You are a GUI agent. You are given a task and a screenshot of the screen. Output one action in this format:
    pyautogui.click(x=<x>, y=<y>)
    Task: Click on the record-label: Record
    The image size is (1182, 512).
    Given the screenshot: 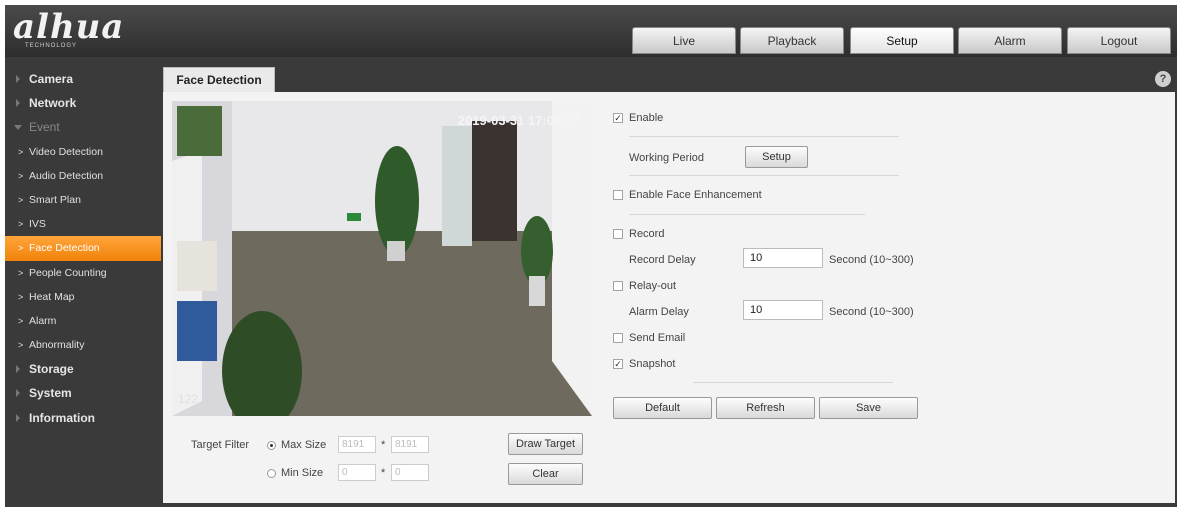 What is the action you would take?
    pyautogui.click(x=647, y=234)
    